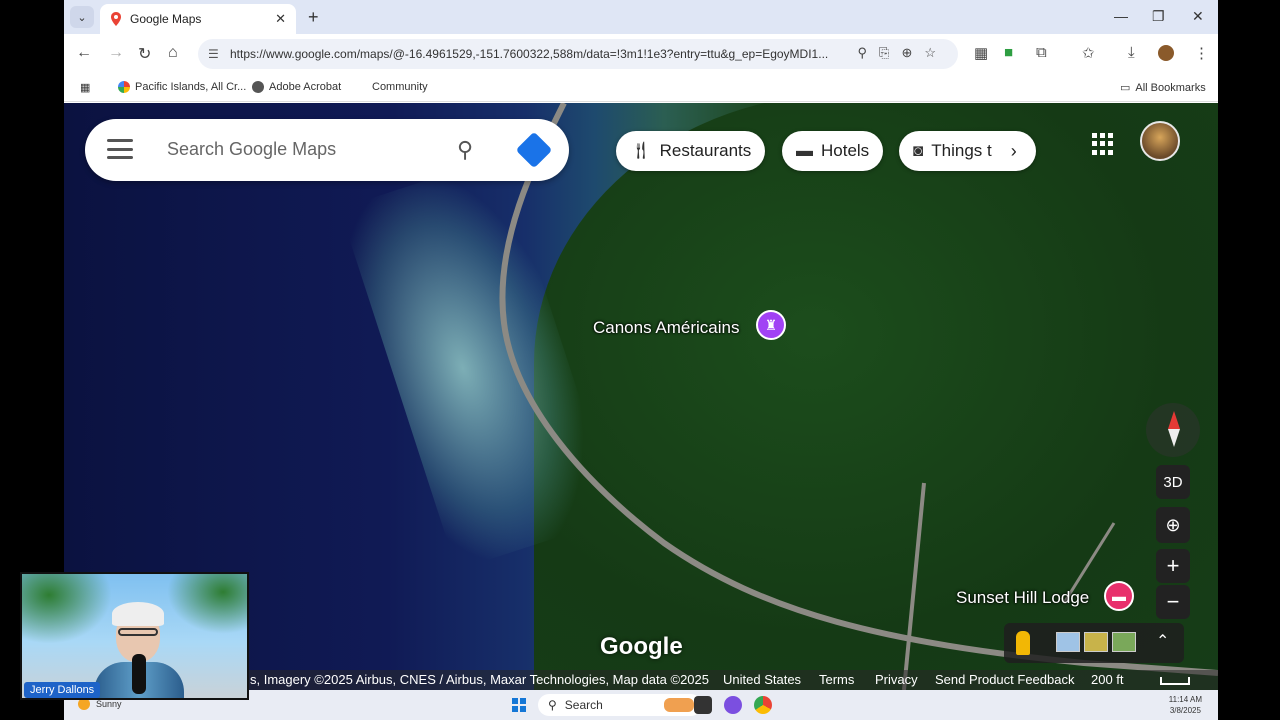 The image size is (1280, 720). Describe the element at coordinates (1008, 52) in the screenshot. I see `extension-green-icon: ■` at that location.